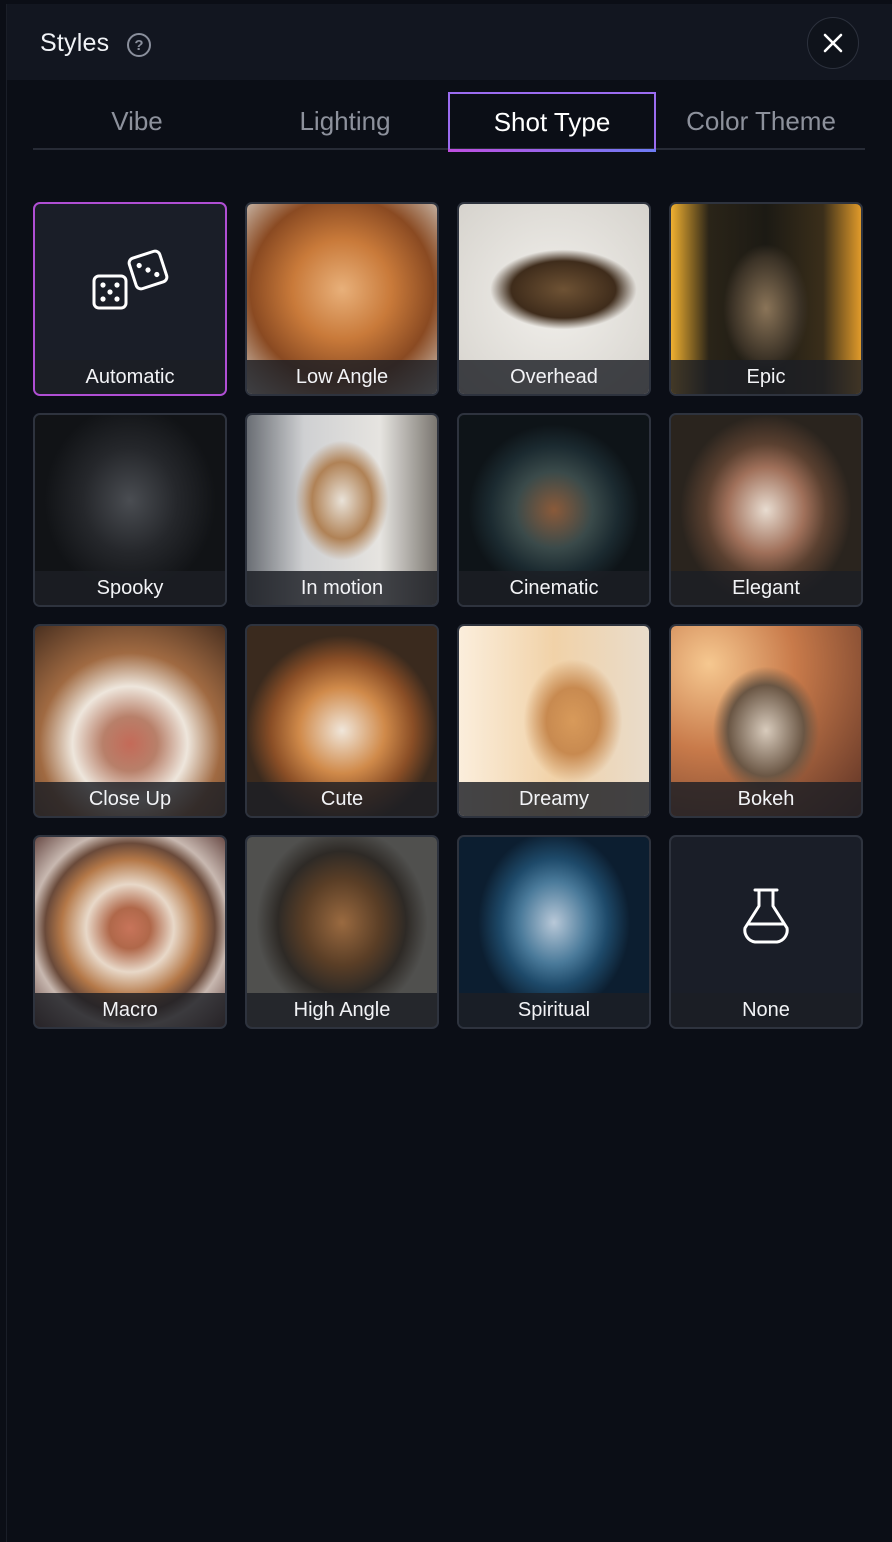  Describe the element at coordinates (75, 43) in the screenshot. I see `panel-title: Styles` at that location.